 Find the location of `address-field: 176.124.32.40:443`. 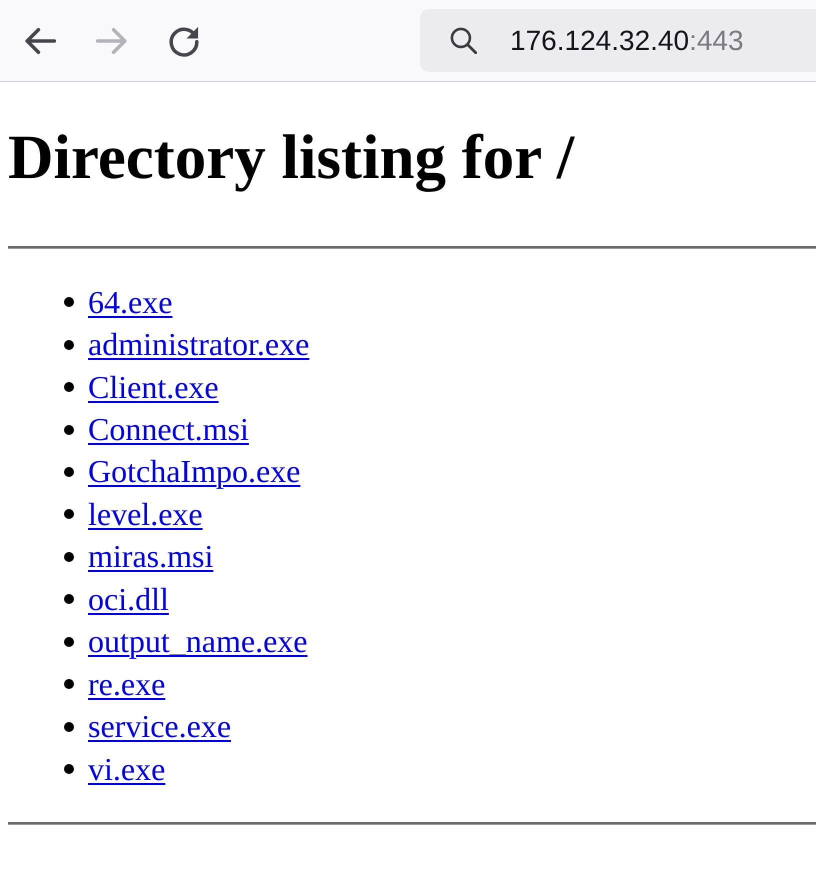

address-field: 176.124.32.40:443 is located at coordinates (618, 40).